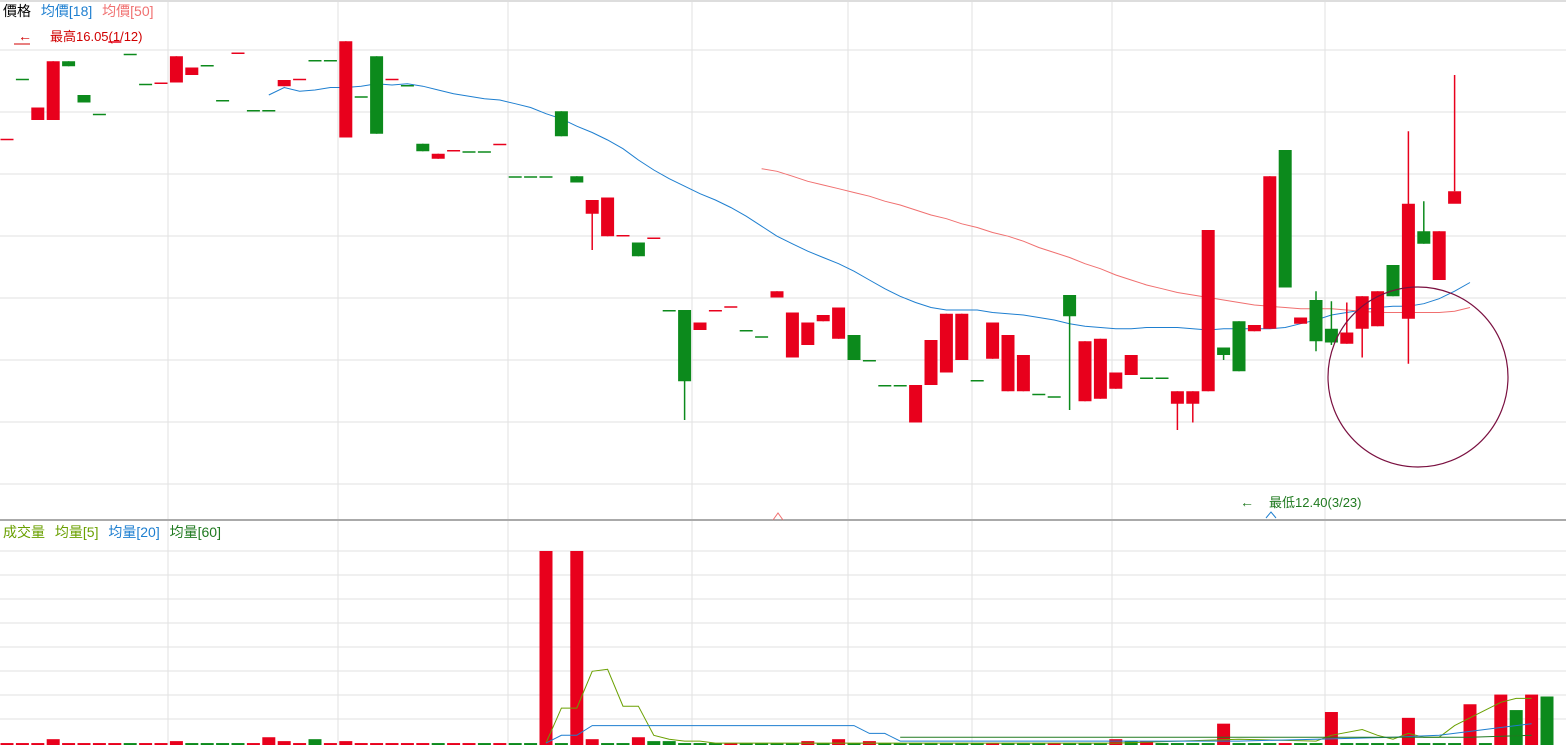  Describe the element at coordinates (133, 532) in the screenshot. I see `legend-vol-ma20: 均量[20]` at that location.